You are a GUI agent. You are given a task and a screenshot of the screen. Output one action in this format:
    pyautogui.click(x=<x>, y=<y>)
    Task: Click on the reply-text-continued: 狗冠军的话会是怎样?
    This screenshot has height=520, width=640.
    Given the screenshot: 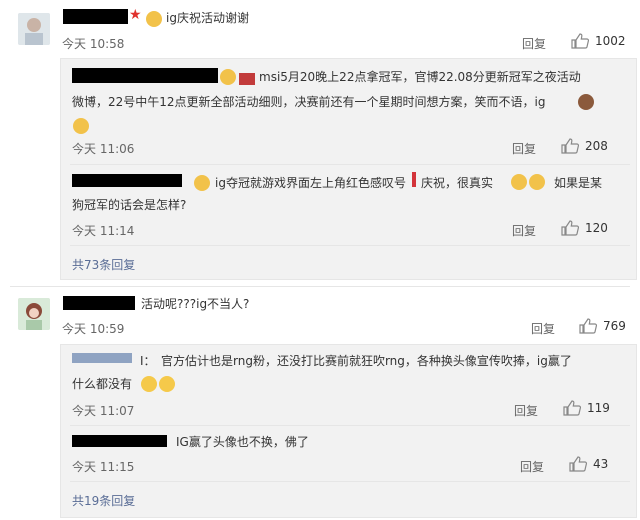 What is the action you would take?
    pyautogui.click(x=129, y=205)
    